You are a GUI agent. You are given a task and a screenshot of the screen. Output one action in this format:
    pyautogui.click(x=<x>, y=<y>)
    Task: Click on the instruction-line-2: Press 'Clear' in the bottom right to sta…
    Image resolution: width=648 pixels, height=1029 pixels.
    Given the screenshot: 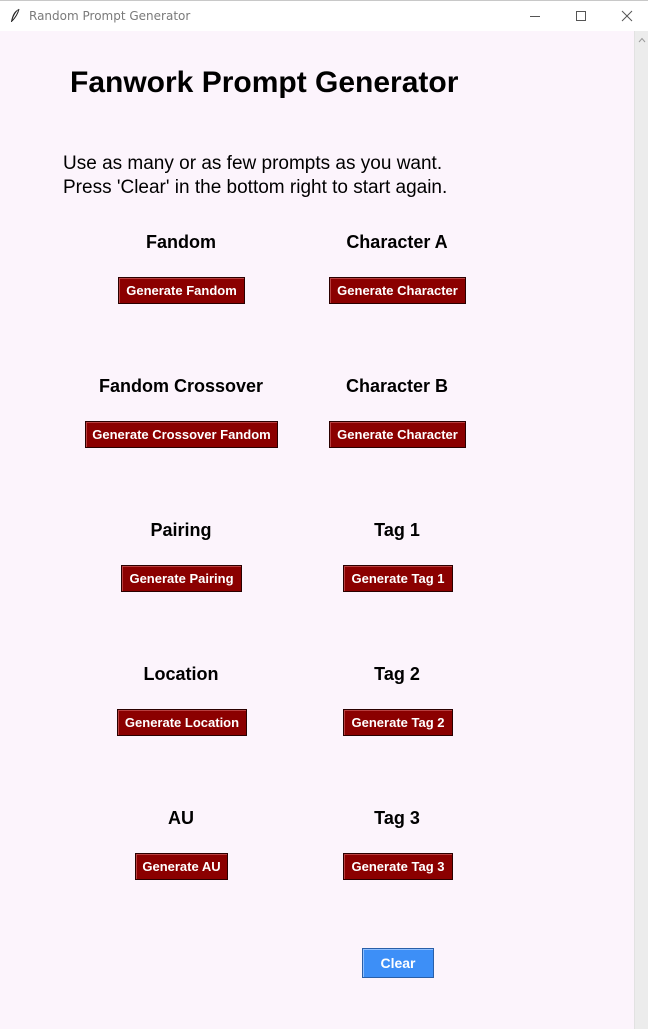 What is the action you would take?
    pyautogui.click(x=255, y=187)
    